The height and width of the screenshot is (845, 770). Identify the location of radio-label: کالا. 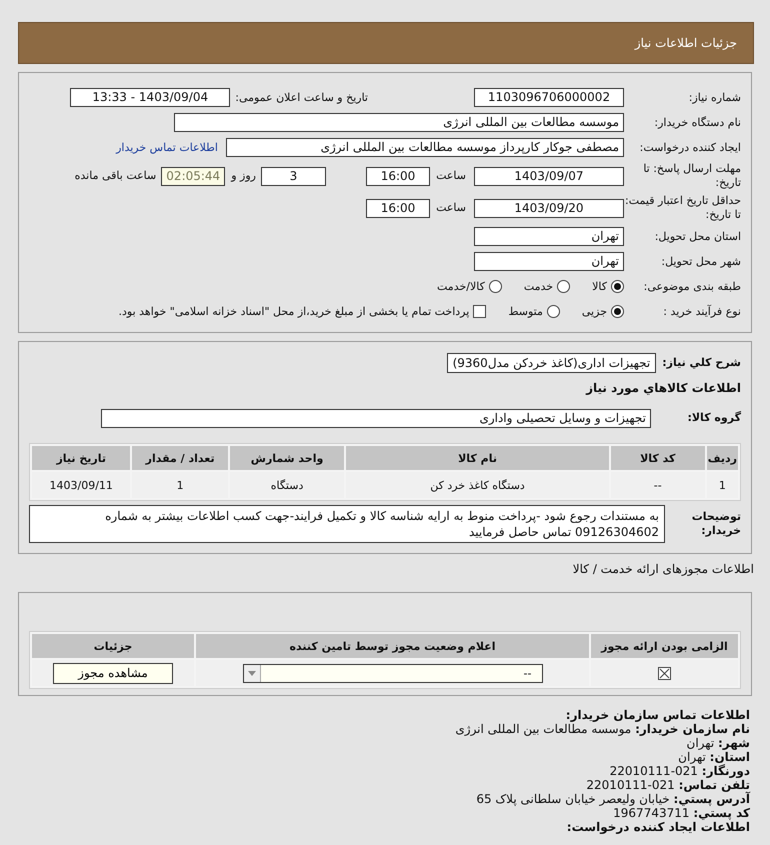
(599, 286).